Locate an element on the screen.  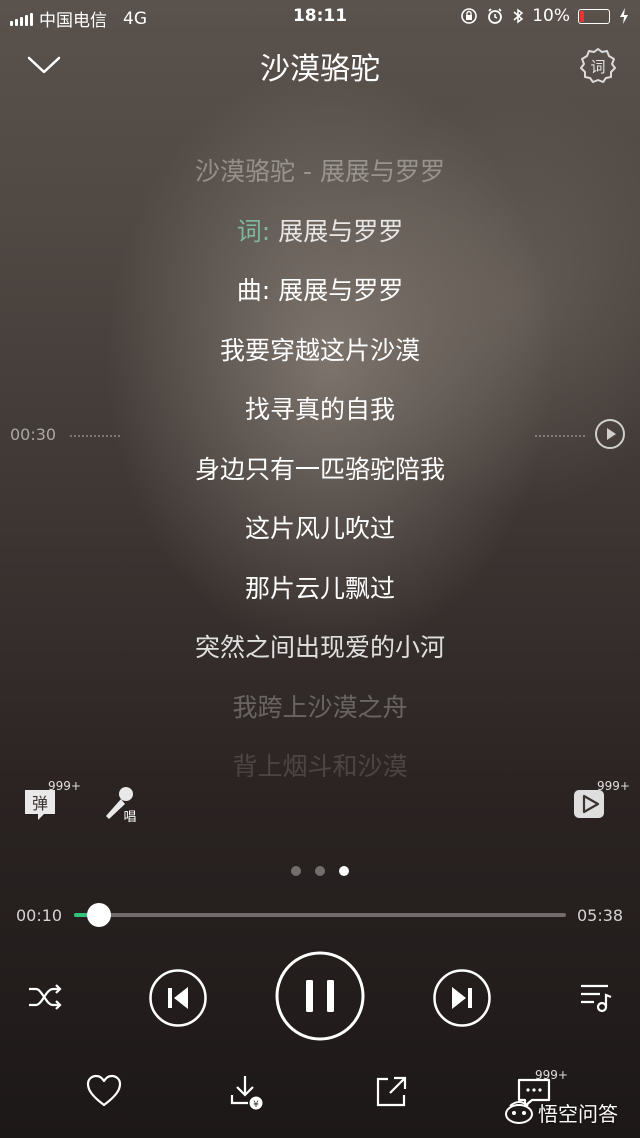
page-indicator is located at coordinates (320, 871).